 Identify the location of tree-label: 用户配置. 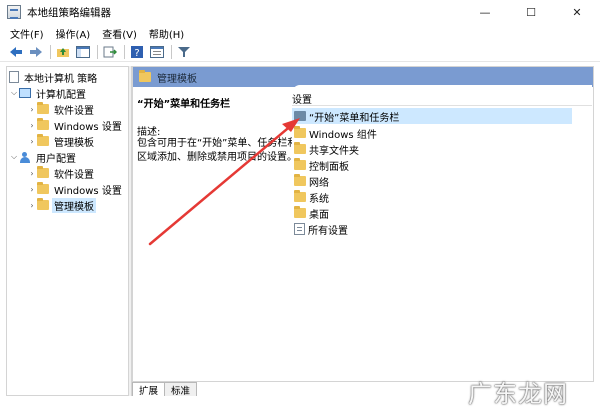
(56, 159).